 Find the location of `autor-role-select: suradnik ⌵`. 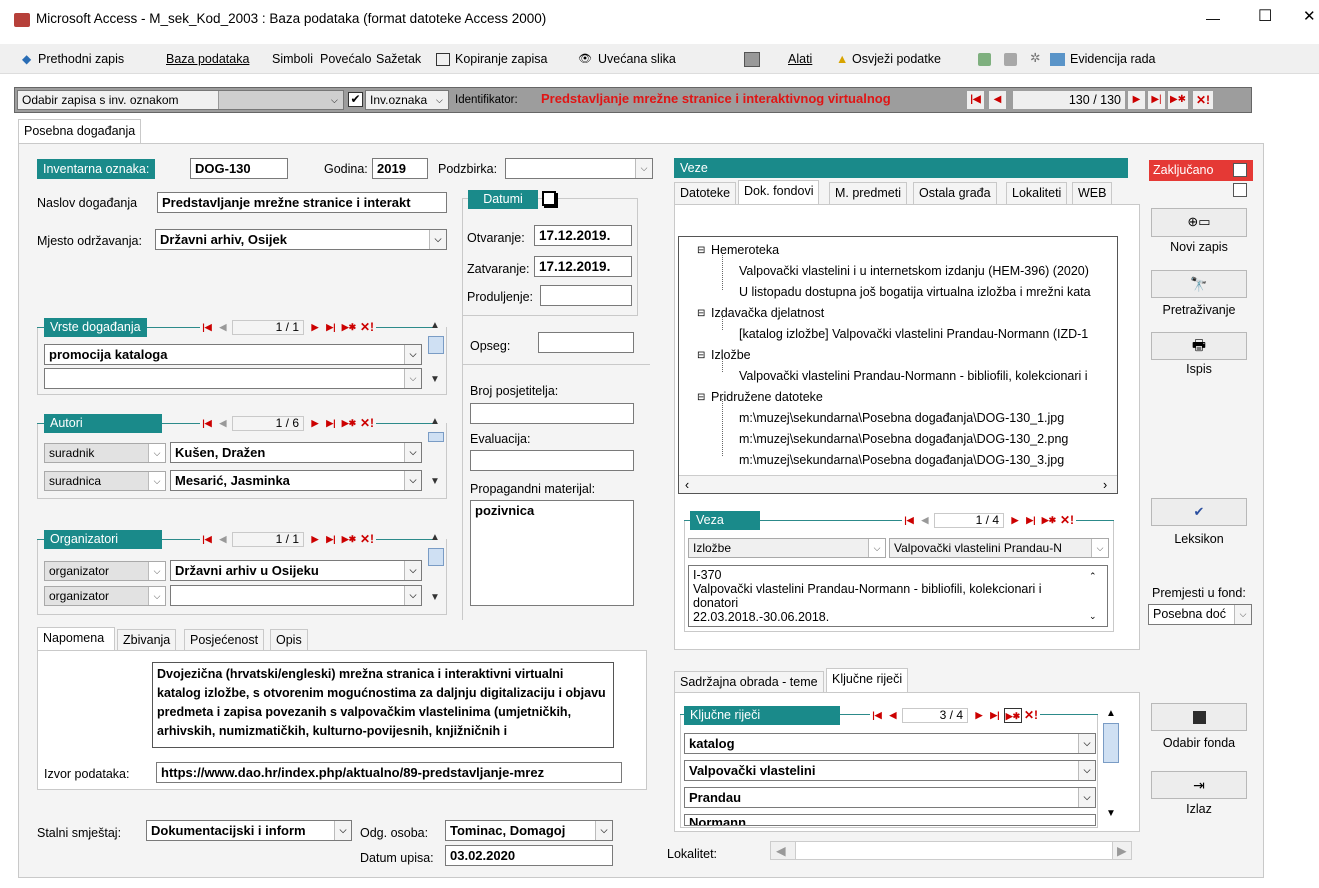

autor-role-select: suradnik ⌵ is located at coordinates (105, 453).